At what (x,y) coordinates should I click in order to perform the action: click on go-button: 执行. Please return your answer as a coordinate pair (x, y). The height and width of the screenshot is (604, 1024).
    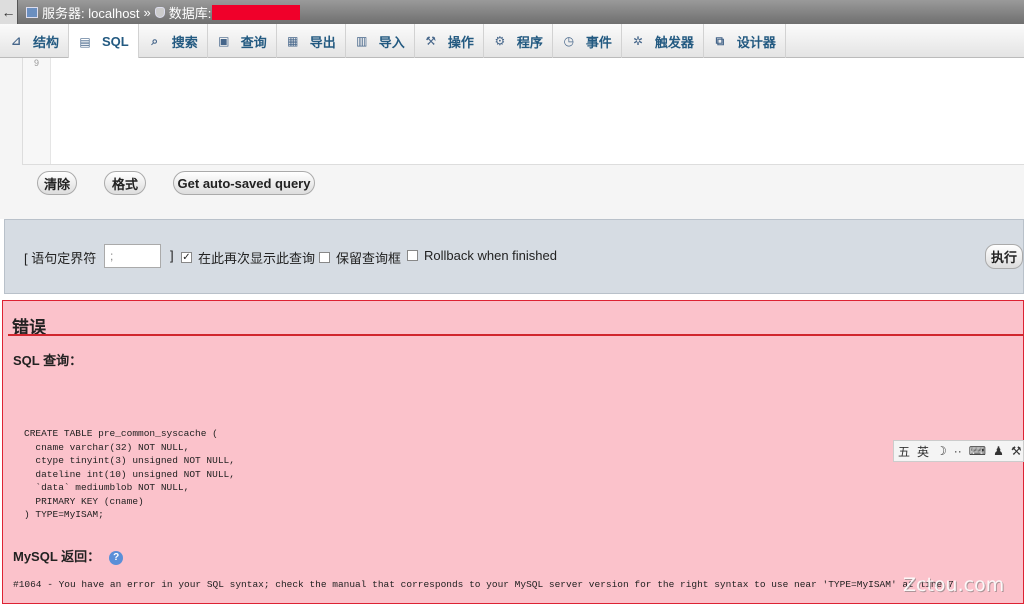
    Looking at the image, I should click on (1004, 256).